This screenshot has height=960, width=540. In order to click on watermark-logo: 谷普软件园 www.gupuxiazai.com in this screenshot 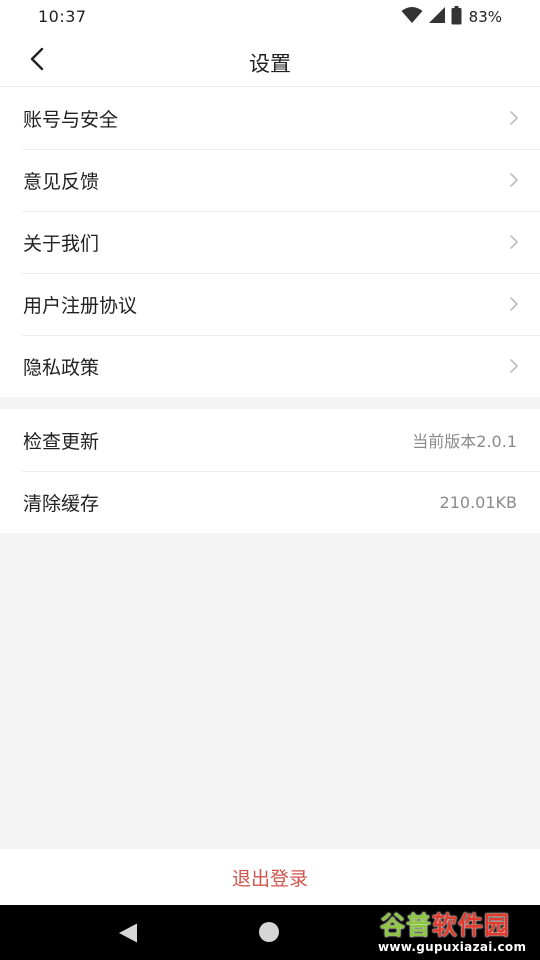, I will do `click(456, 932)`.